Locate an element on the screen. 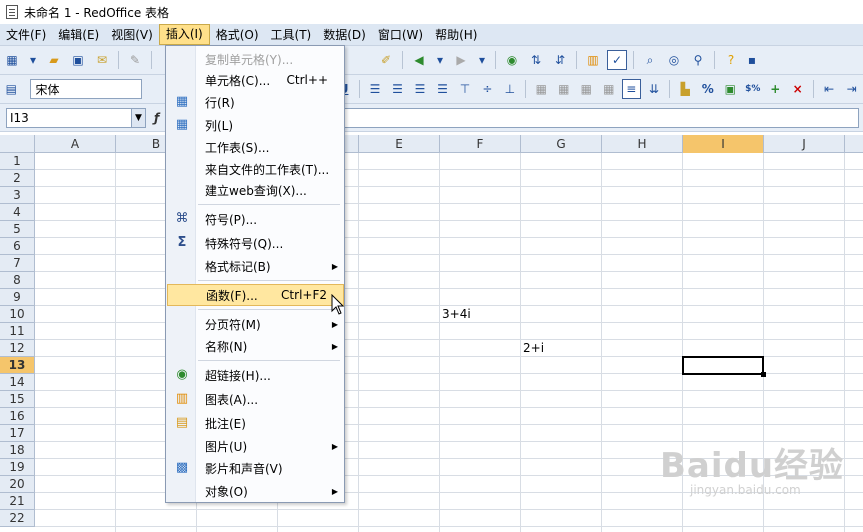 This screenshot has width=863, height=532. hyperlink-icon: ◉ is located at coordinates (512, 60).